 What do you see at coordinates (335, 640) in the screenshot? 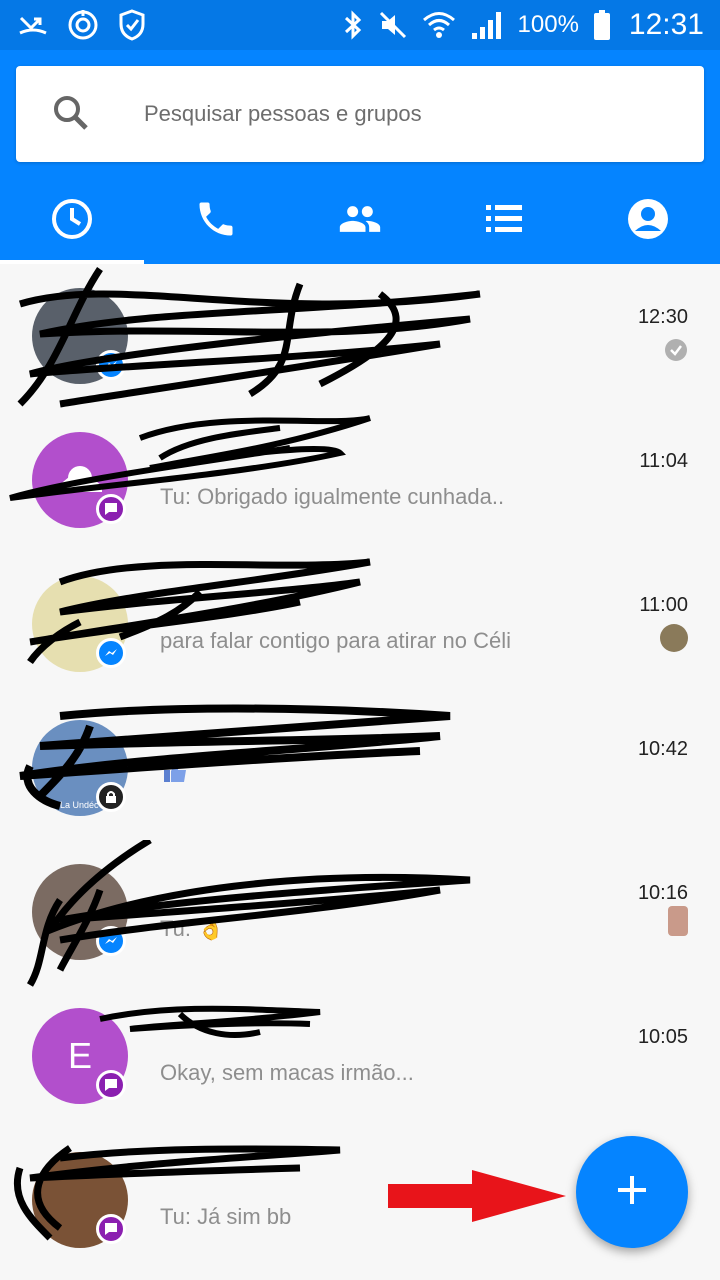
I see `conversation-snippet: para falar contigo para atirar no Céli` at bounding box center [335, 640].